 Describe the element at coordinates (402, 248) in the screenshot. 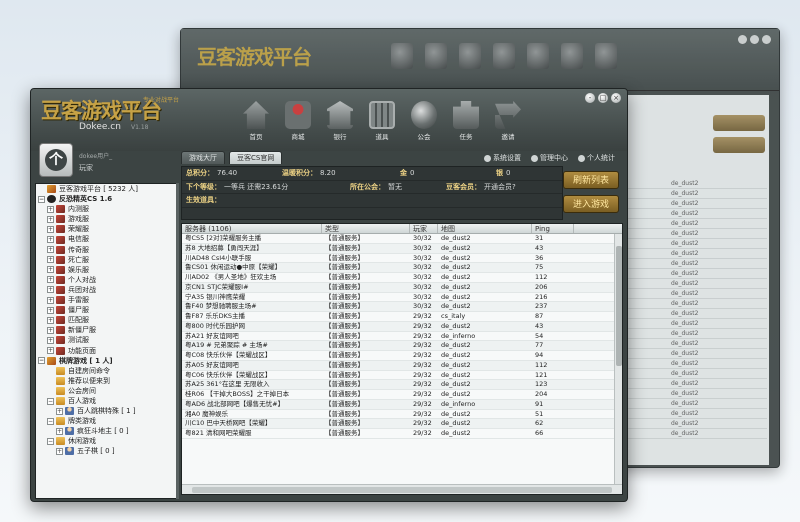

I see `table-row: 苏8 大地招募【勇闯天涯】 【普通服务】 30/32 de_dust2 43` at that location.